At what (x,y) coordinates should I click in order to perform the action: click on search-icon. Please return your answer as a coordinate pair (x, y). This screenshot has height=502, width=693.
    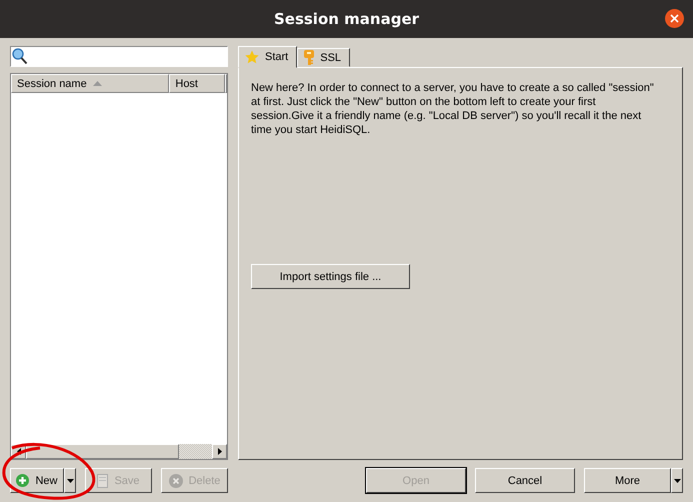
    Looking at the image, I should click on (20, 56).